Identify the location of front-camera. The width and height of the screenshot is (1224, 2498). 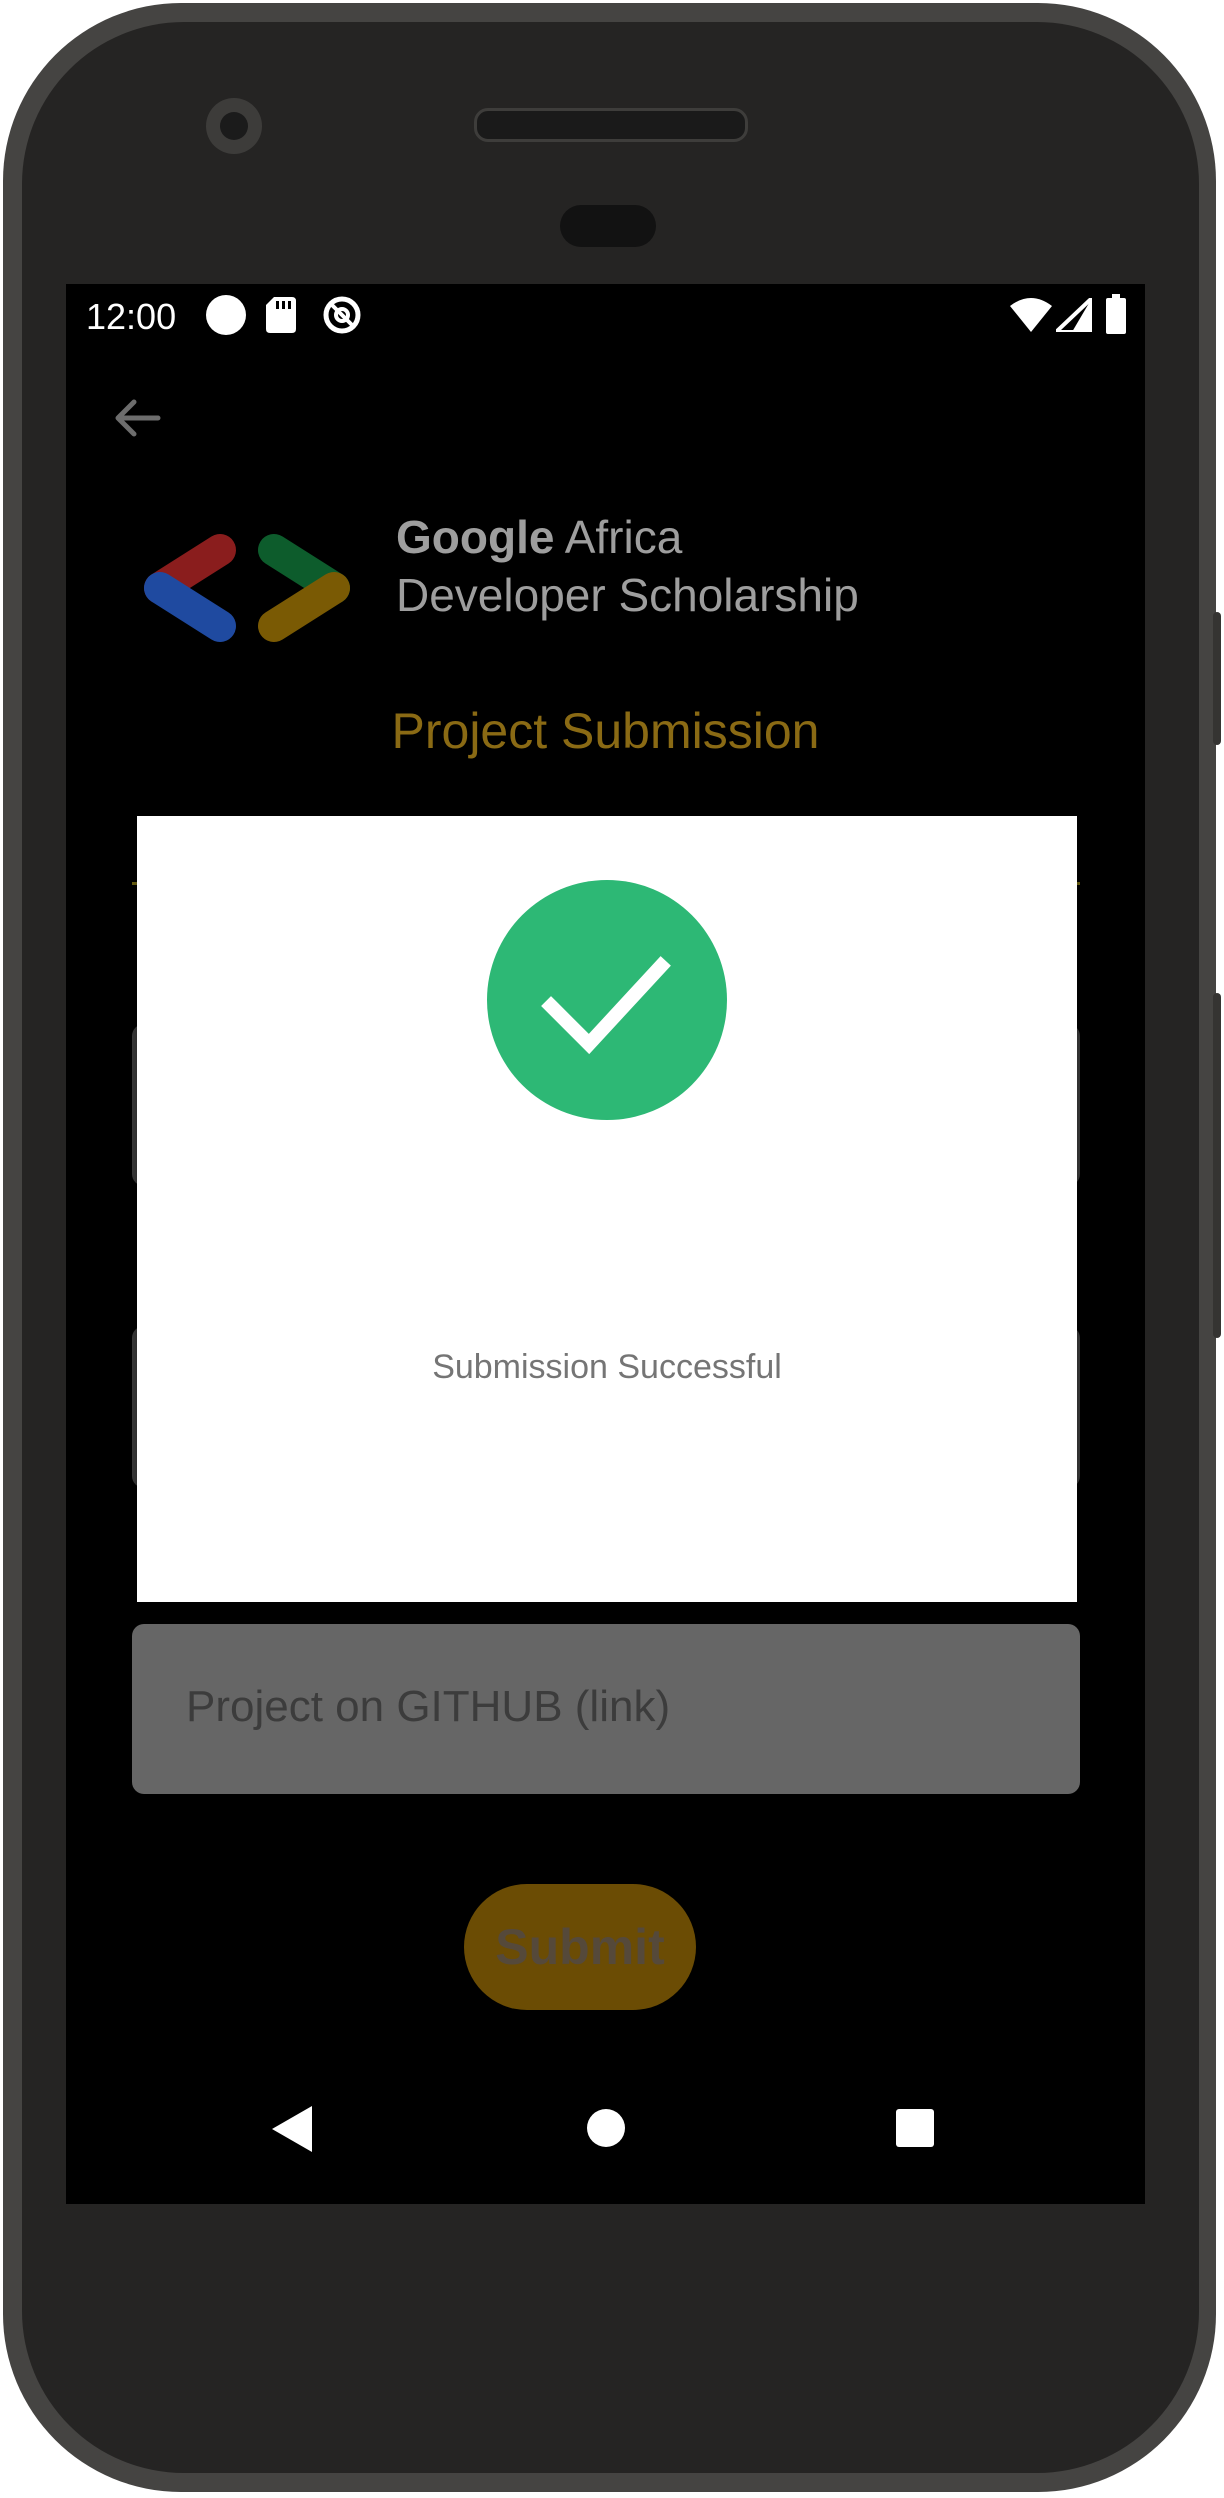
(234, 126).